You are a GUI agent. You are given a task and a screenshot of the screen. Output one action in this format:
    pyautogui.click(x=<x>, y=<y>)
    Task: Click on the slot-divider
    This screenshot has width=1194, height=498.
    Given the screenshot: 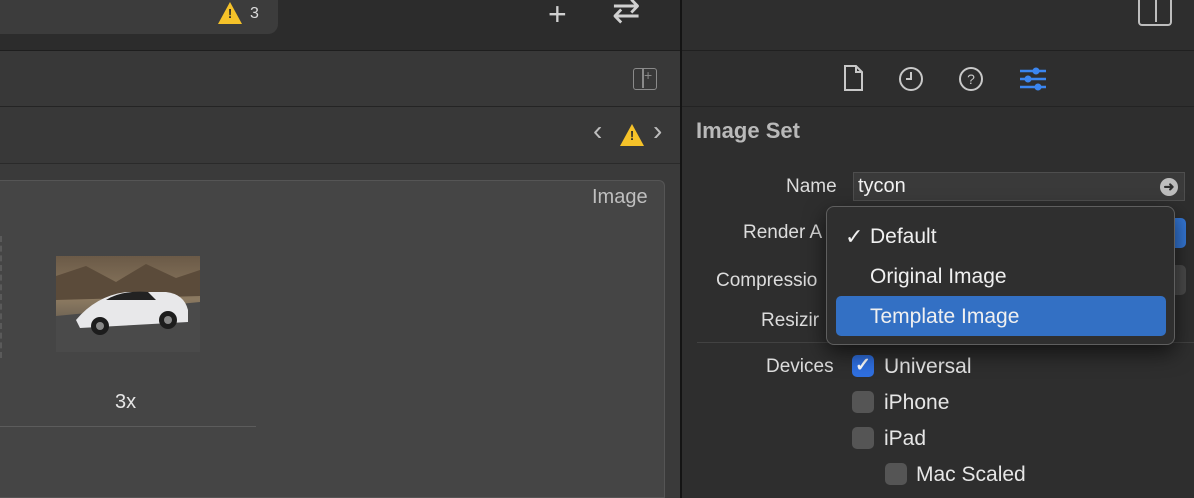 What is the action you would take?
    pyautogui.click(x=1, y=297)
    